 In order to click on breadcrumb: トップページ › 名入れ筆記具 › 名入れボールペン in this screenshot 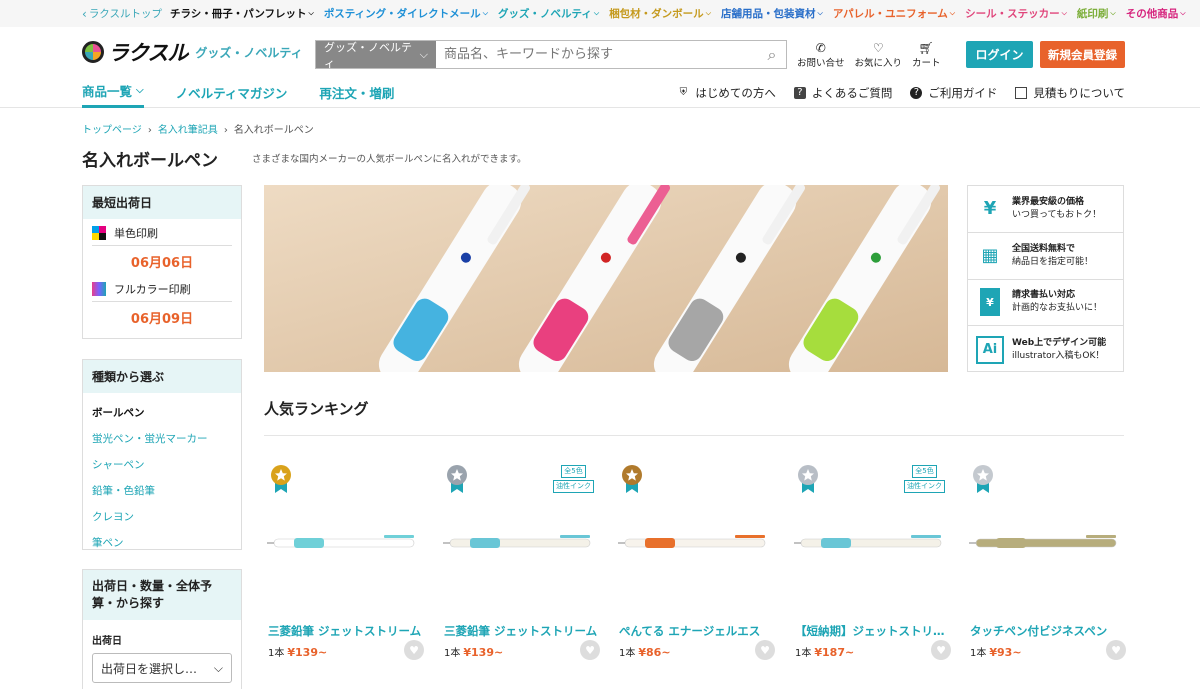, I will do `click(198, 128)`.